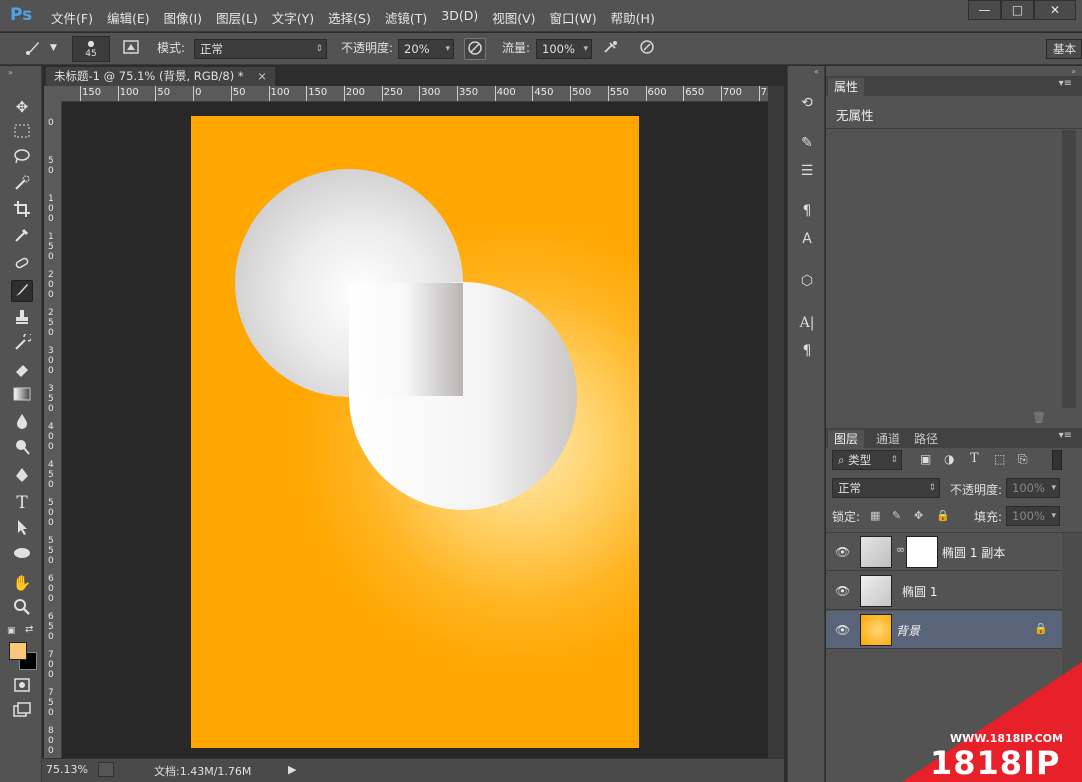 Image resolution: width=1082 pixels, height=782 pixels. What do you see at coordinates (1039, 417) in the screenshot?
I see `trash-icon: 🗑` at bounding box center [1039, 417].